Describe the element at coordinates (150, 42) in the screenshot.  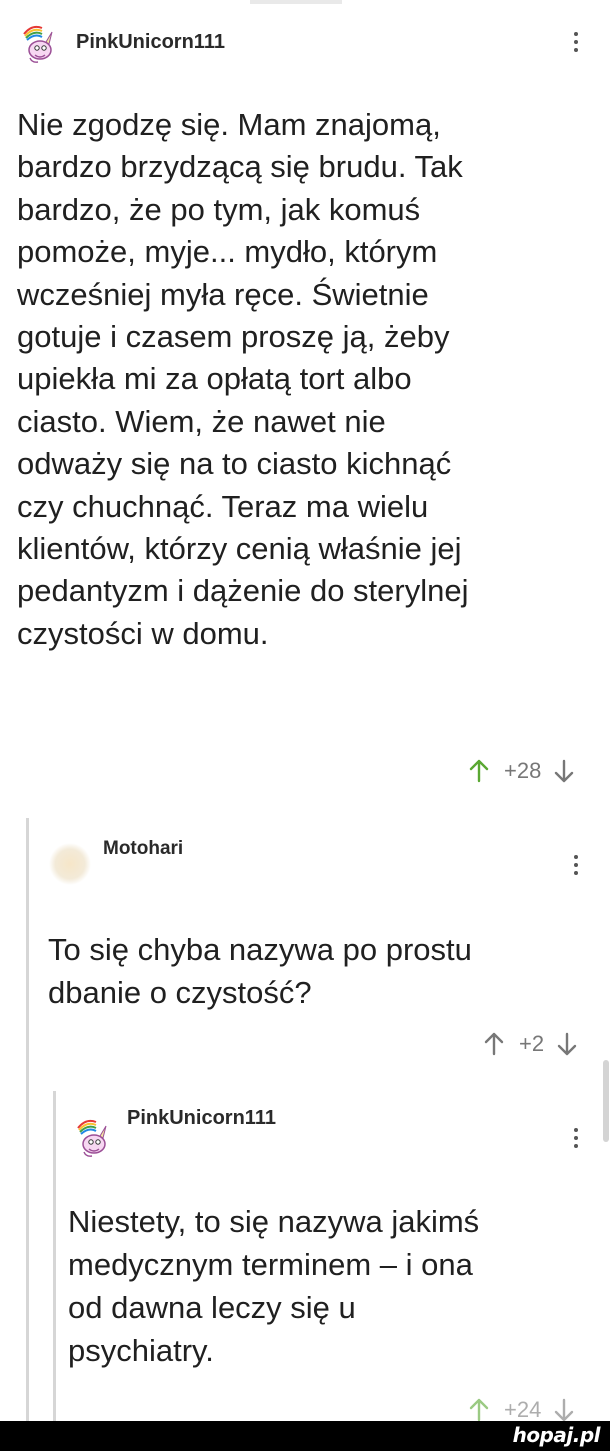
I see `comment-1-username: PinkUnicorn111` at that location.